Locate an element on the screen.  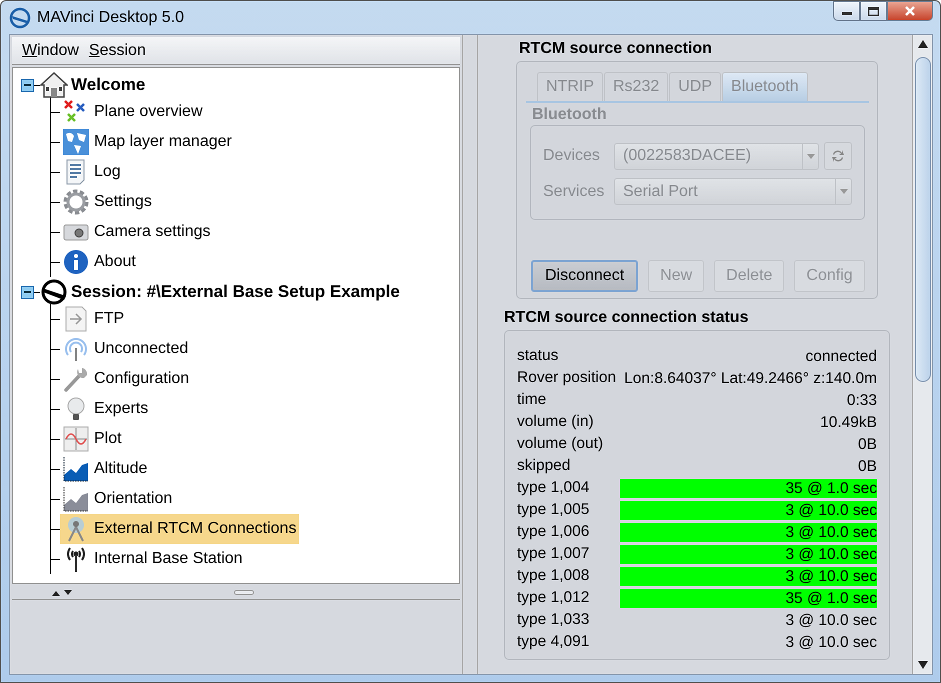
wrench-icon is located at coordinates (76, 379).